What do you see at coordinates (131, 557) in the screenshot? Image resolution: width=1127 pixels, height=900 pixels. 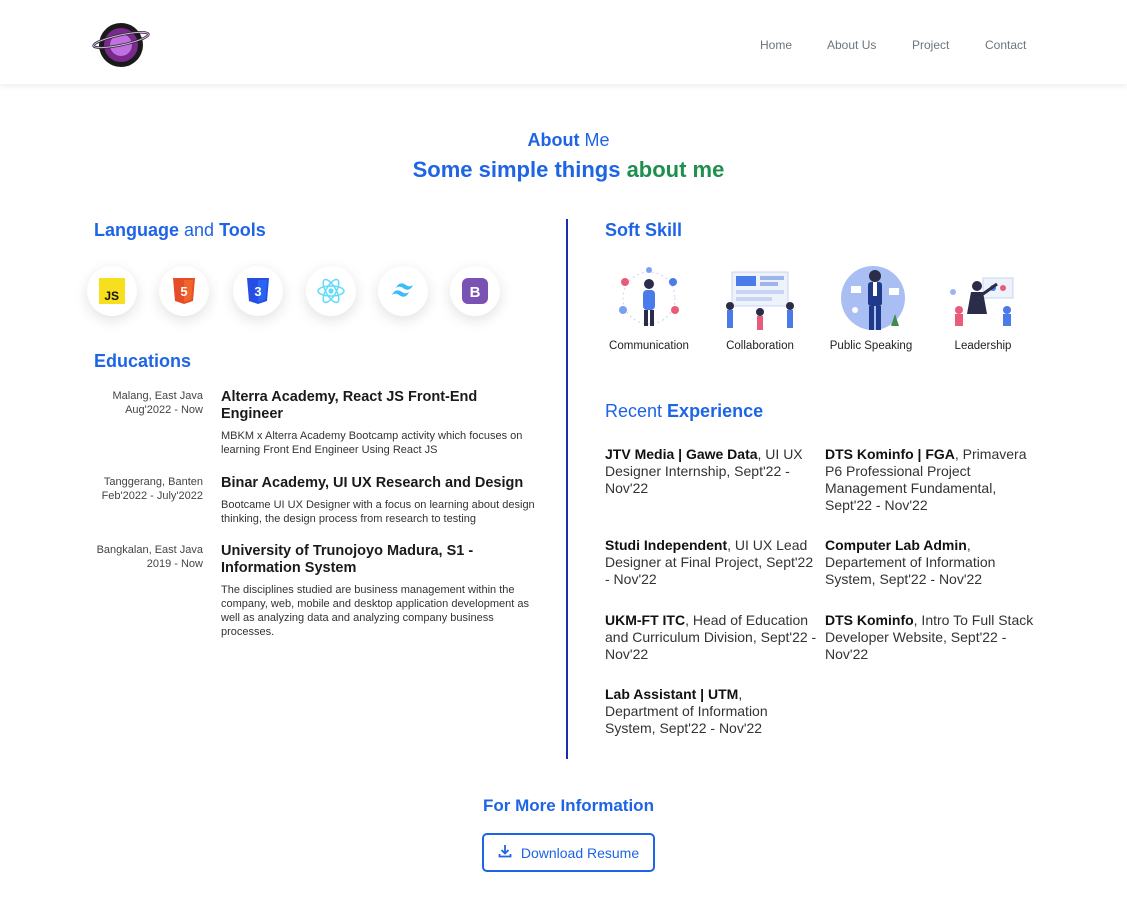 I see `edu-place: Bangkalan, East Java 2019 - Now` at bounding box center [131, 557].